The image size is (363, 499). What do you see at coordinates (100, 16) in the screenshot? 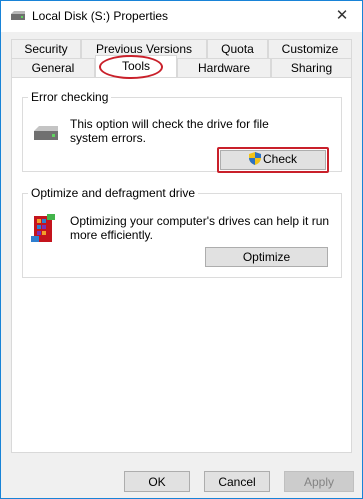
I see `window-title: Local Disk (S:) Properties` at bounding box center [100, 16].